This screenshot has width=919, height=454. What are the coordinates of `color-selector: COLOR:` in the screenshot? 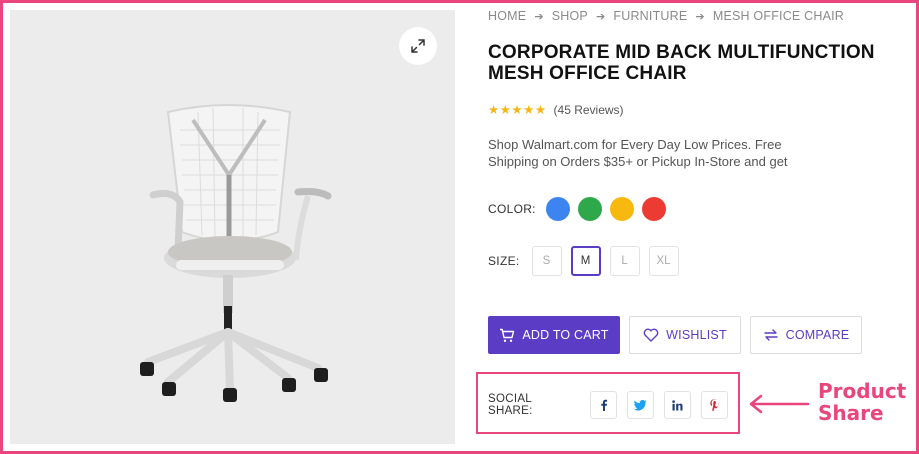 It's located at (577, 209).